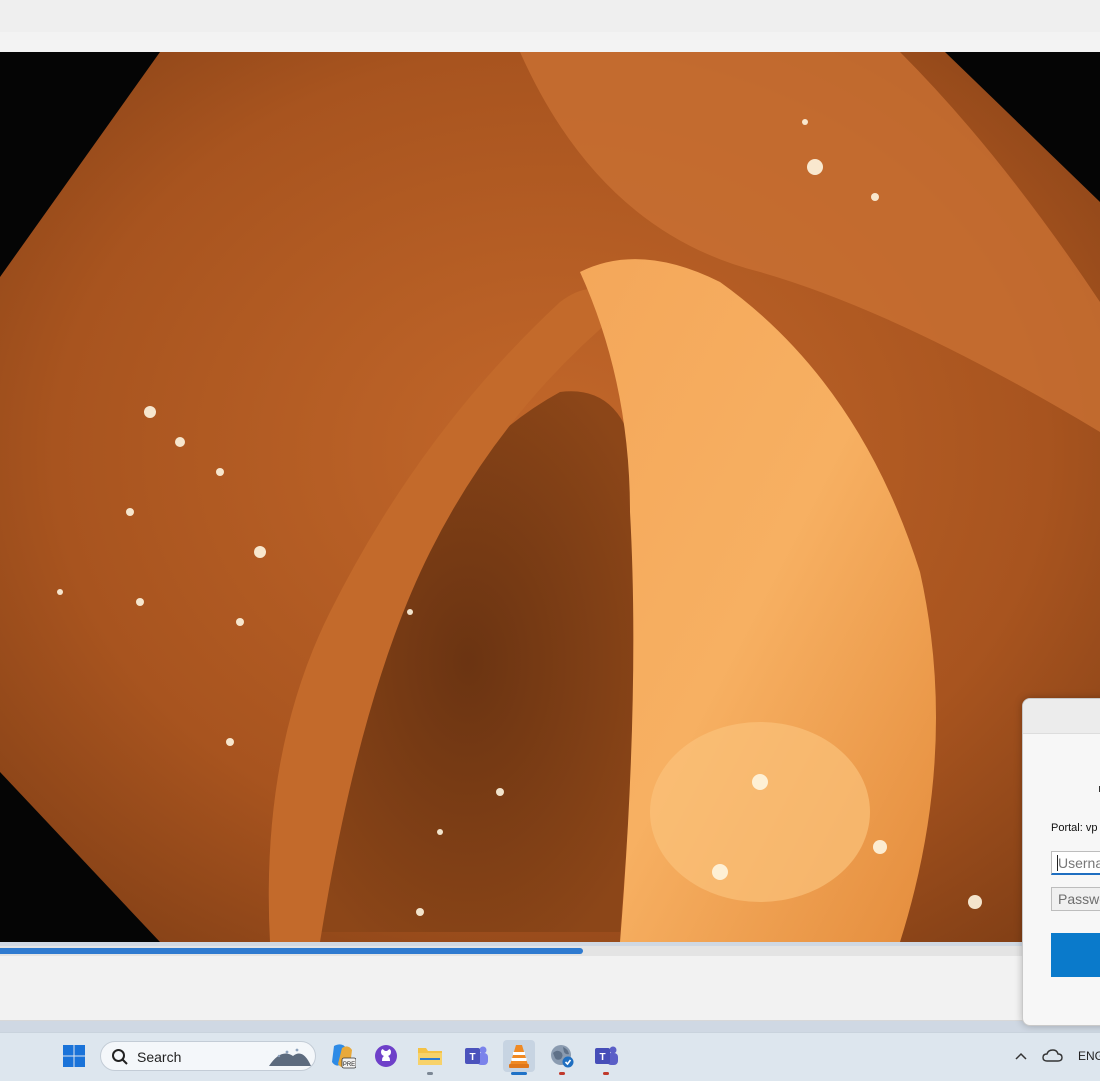  Describe the element at coordinates (1057, 863) in the screenshot. I see `text-caret` at that location.